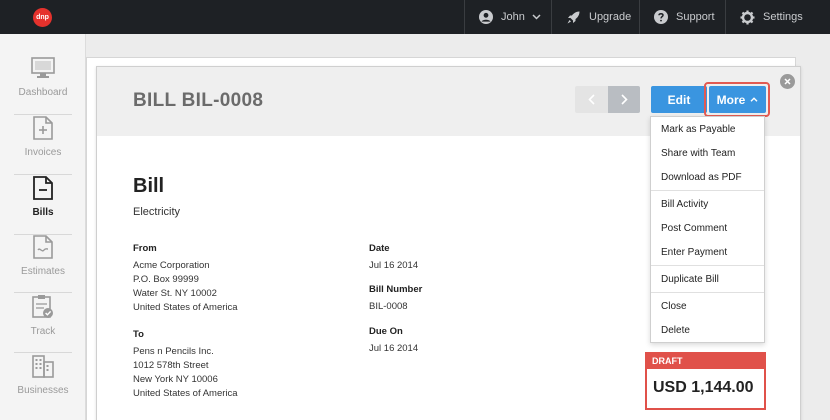  What do you see at coordinates (705, 361) in the screenshot?
I see `status-badge: DRAFT` at bounding box center [705, 361].